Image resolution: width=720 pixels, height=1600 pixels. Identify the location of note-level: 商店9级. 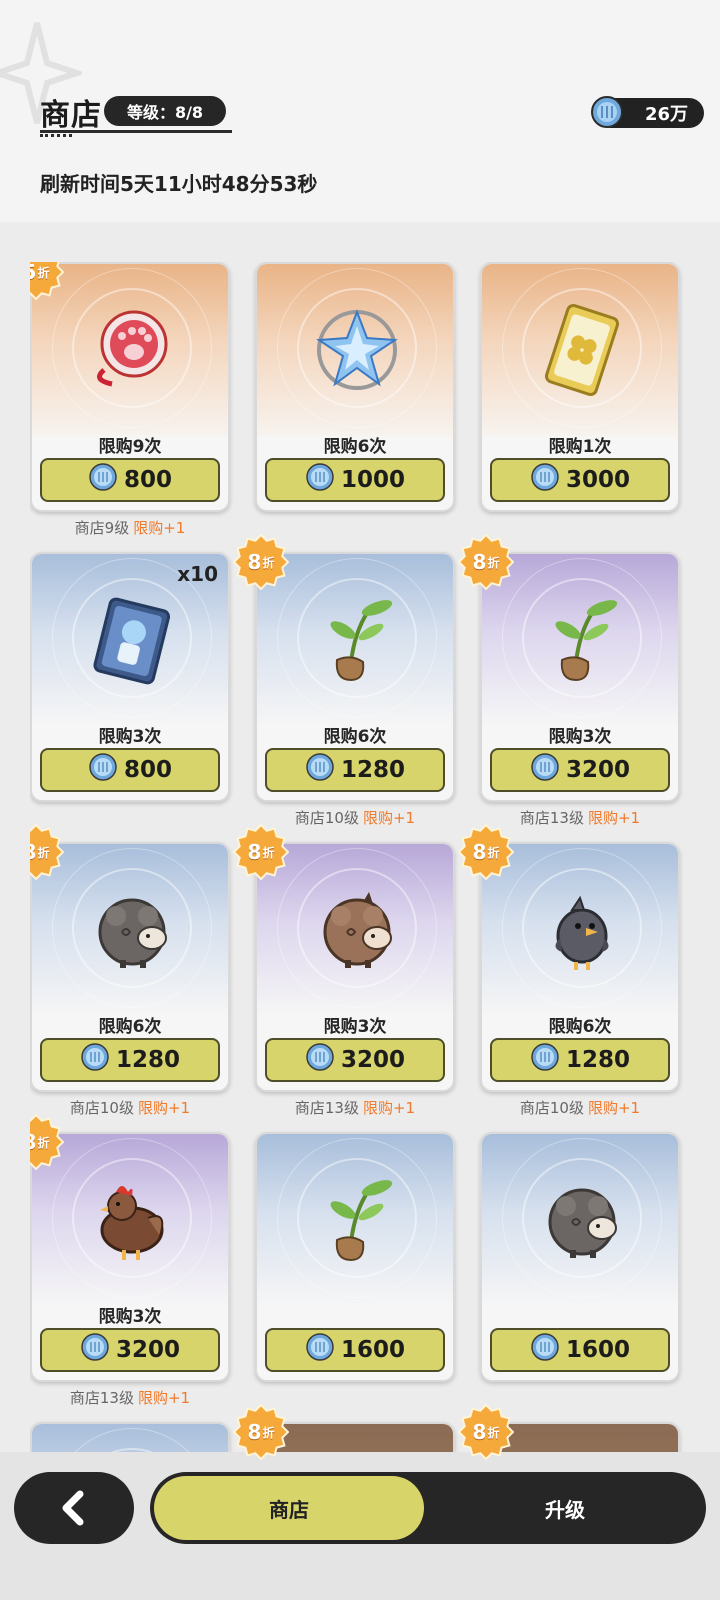
(102, 528).